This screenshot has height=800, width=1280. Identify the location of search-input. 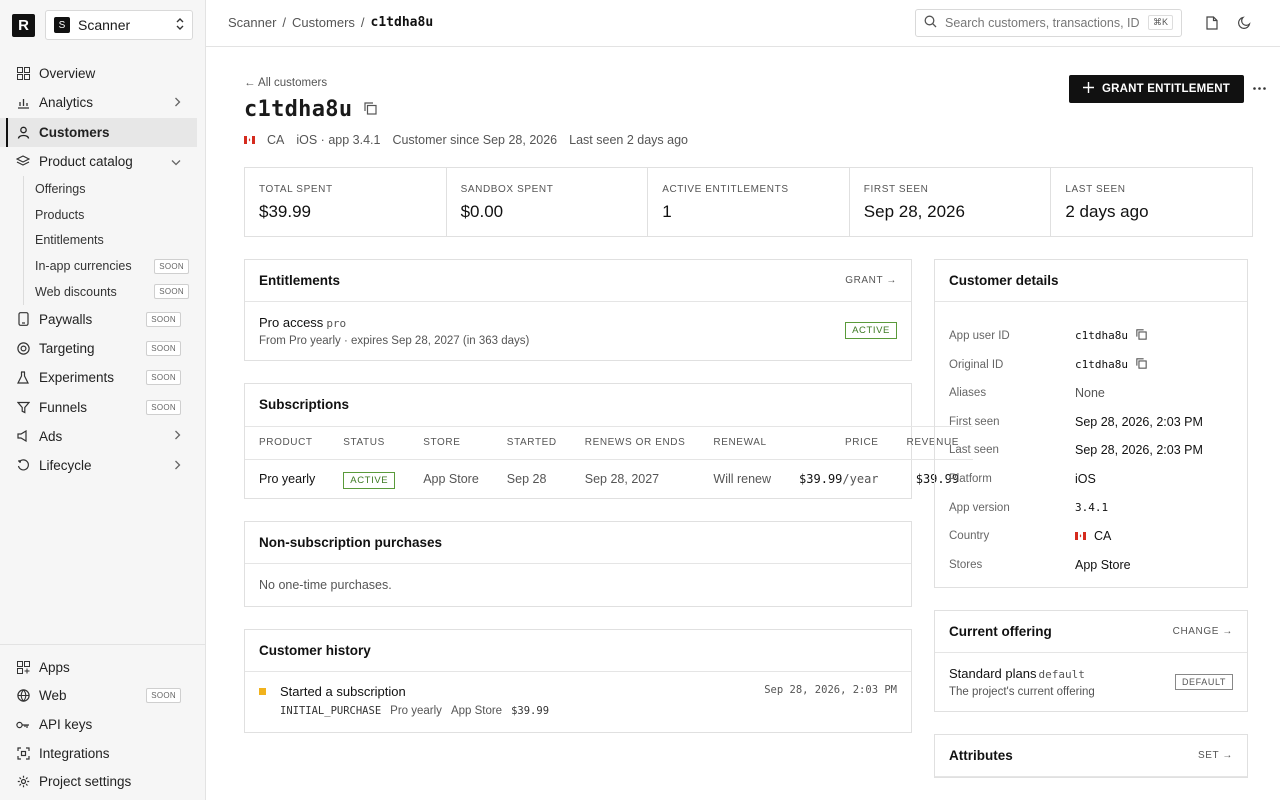
(1042, 22).